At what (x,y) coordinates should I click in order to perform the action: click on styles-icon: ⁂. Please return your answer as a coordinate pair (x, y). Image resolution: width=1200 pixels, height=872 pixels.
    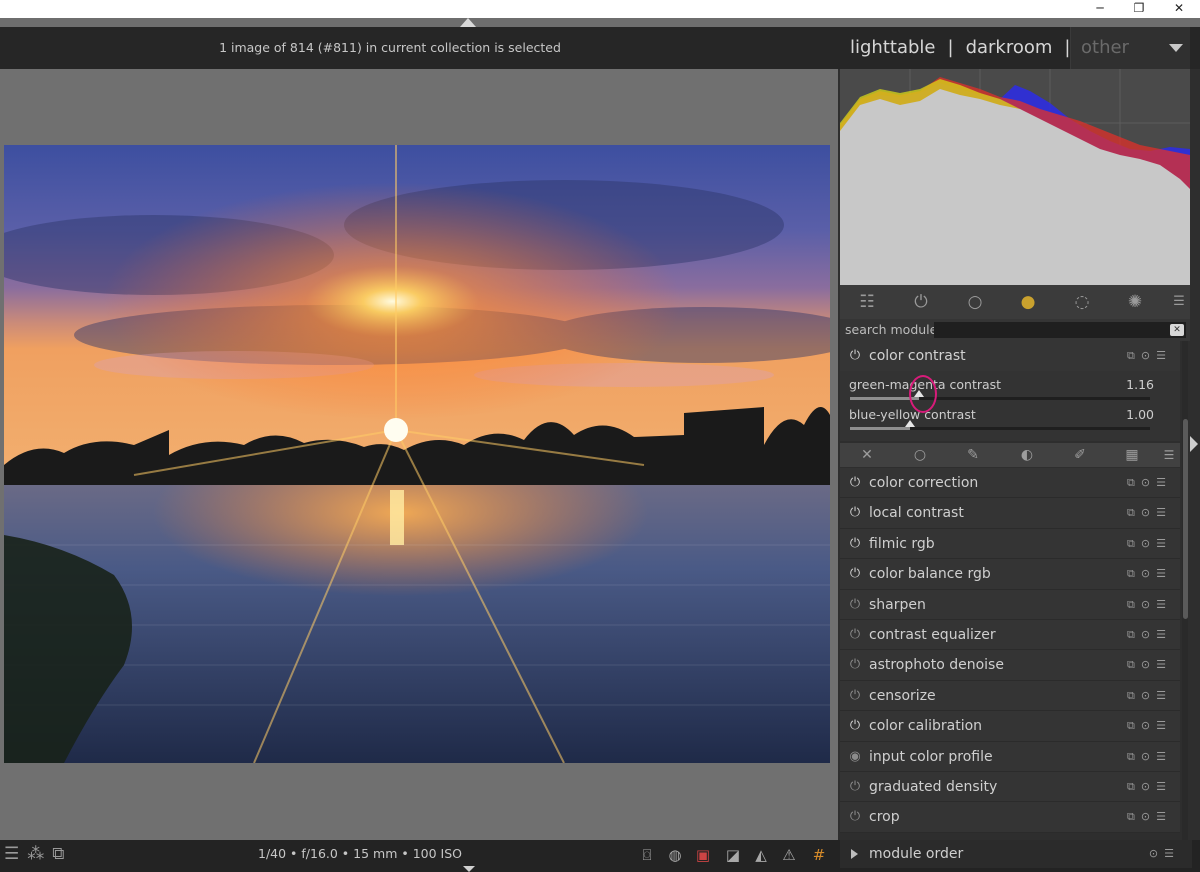
    Looking at the image, I should click on (39, 854).